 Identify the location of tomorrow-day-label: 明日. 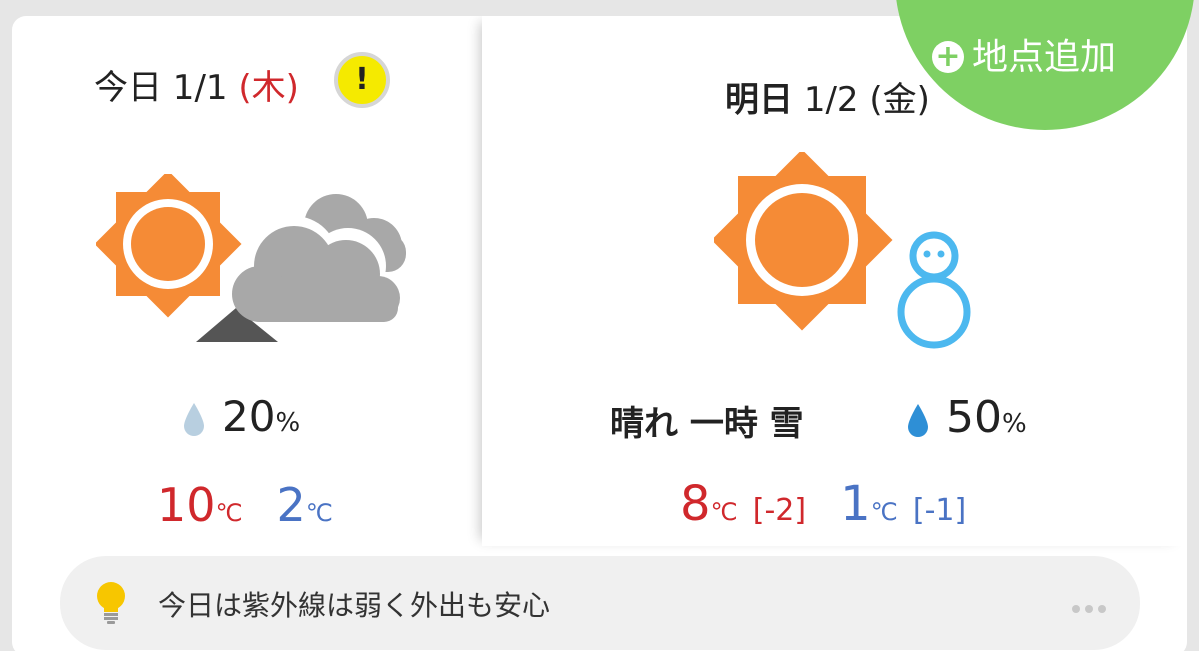
(759, 100).